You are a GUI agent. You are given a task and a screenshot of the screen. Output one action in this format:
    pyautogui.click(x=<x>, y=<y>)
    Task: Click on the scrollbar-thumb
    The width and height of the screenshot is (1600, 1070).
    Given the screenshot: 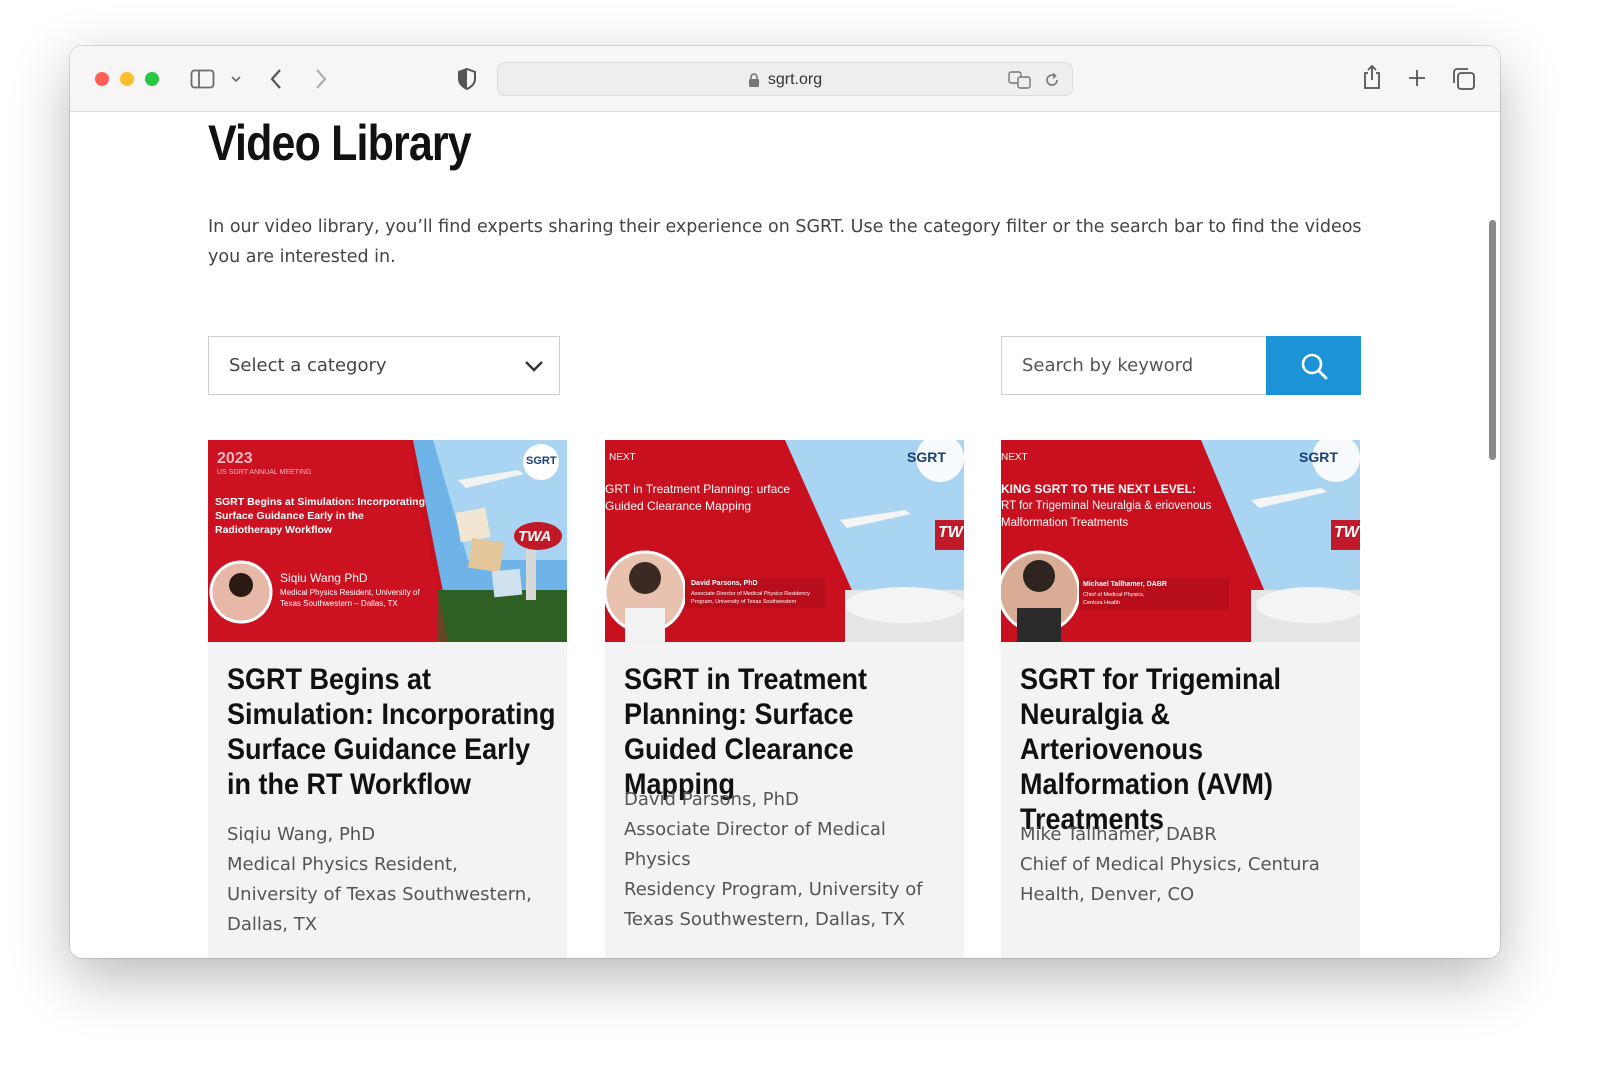 What is the action you would take?
    pyautogui.click(x=1492, y=340)
    